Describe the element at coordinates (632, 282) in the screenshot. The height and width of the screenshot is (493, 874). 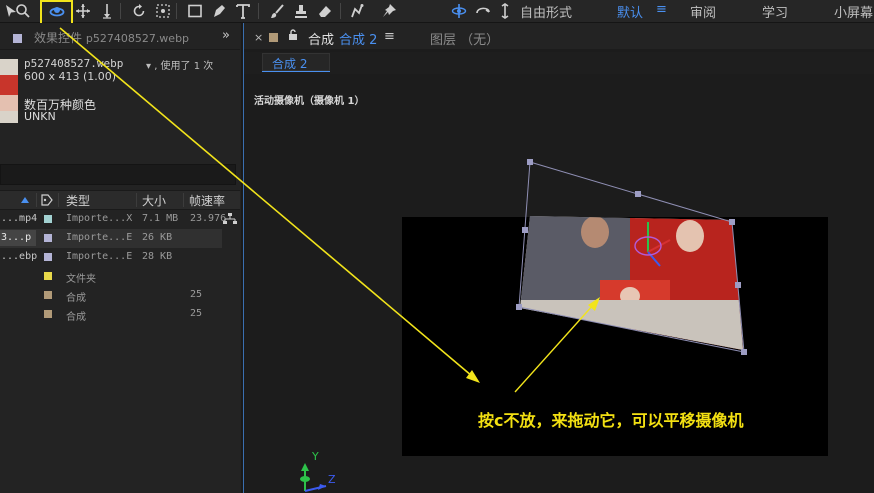
I see `layer-image` at that location.